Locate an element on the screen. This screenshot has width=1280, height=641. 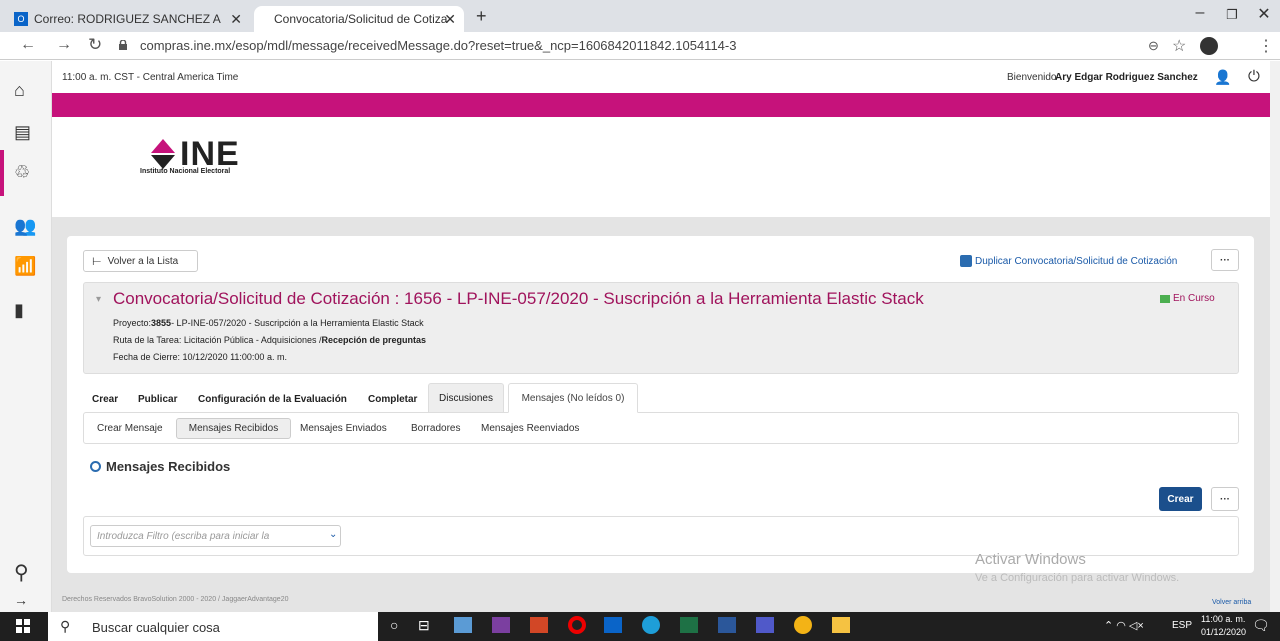
tab-configuracion: Configuración de la Evaluación is located at coordinates (272, 399).